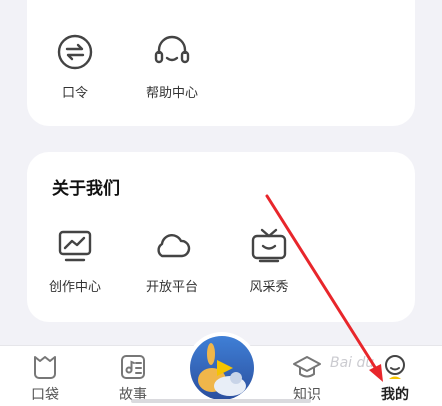 This screenshot has height=406, width=442. Describe the element at coordinates (45, 395) in the screenshot. I see `tab-label: 口袋` at that location.